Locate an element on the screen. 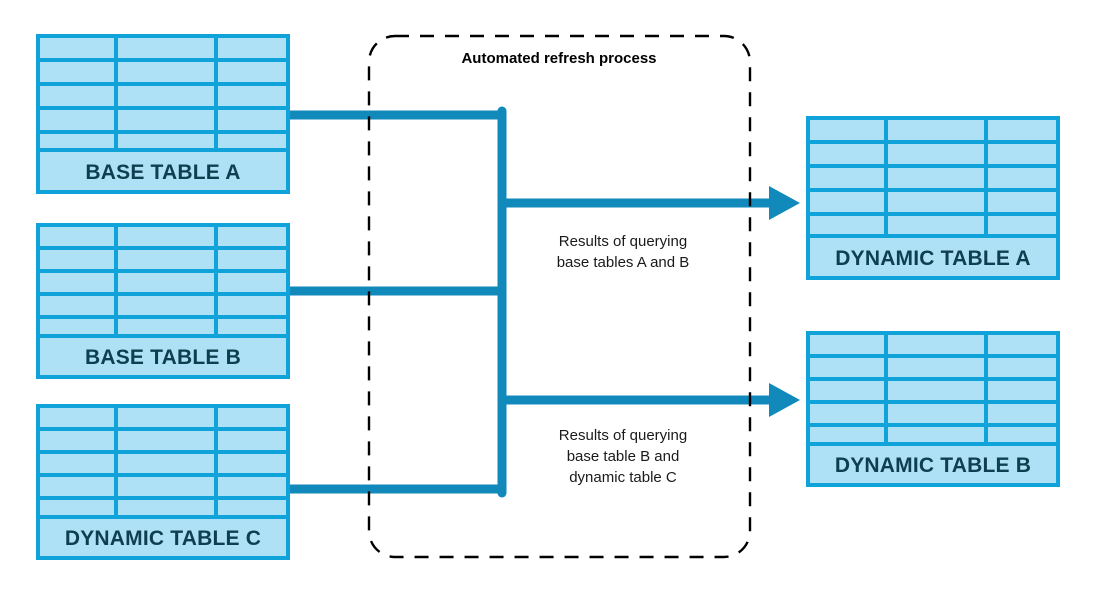  base-table-a-label: BASE TABLE A is located at coordinates (162, 172).